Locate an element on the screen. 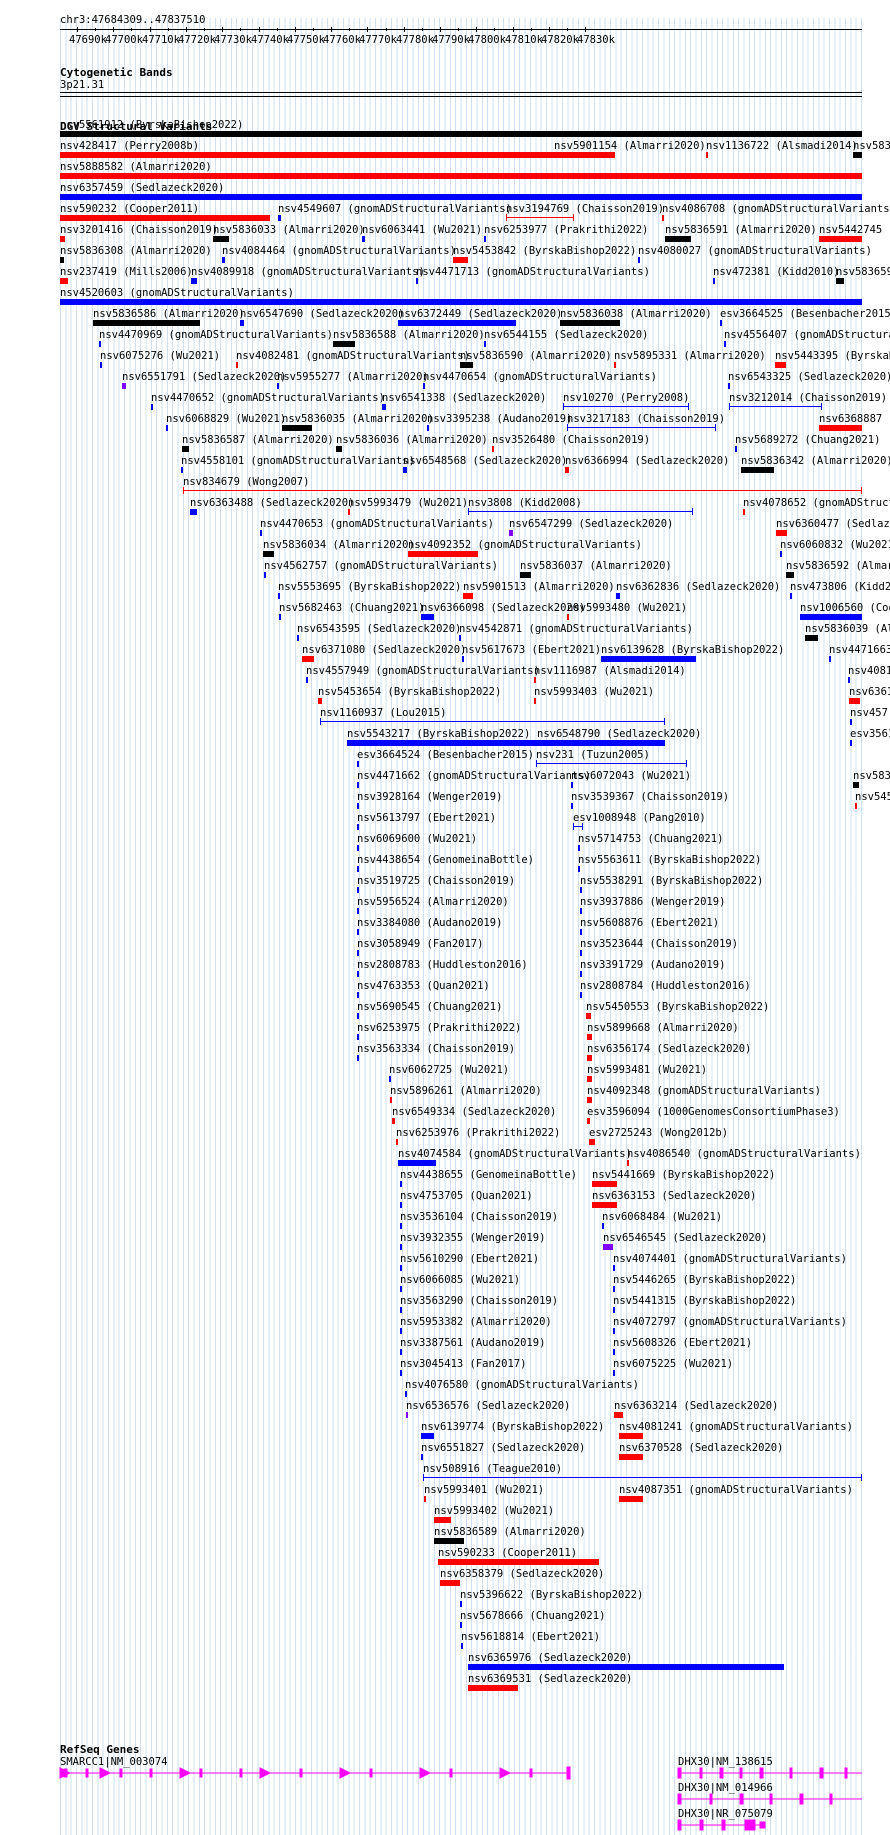  gene-model-dhx30-nm138615 is located at coordinates (769, 1773).